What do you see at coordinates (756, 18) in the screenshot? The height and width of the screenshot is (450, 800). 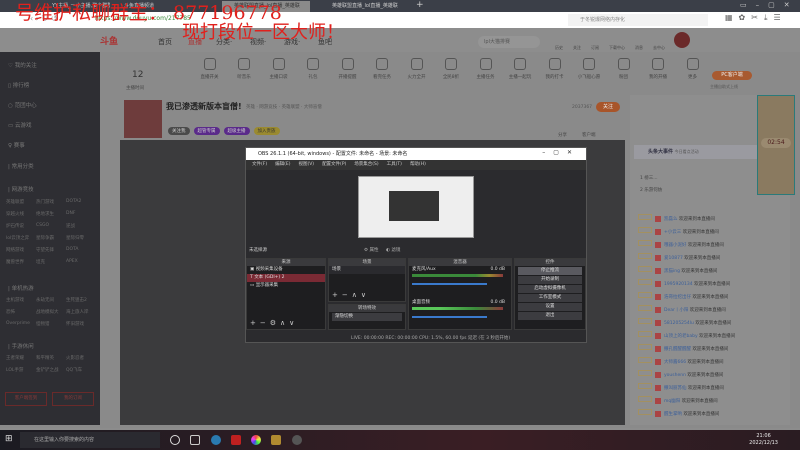 I see `toolbar-icons: ▦✿✂⤓☰` at bounding box center [756, 18].